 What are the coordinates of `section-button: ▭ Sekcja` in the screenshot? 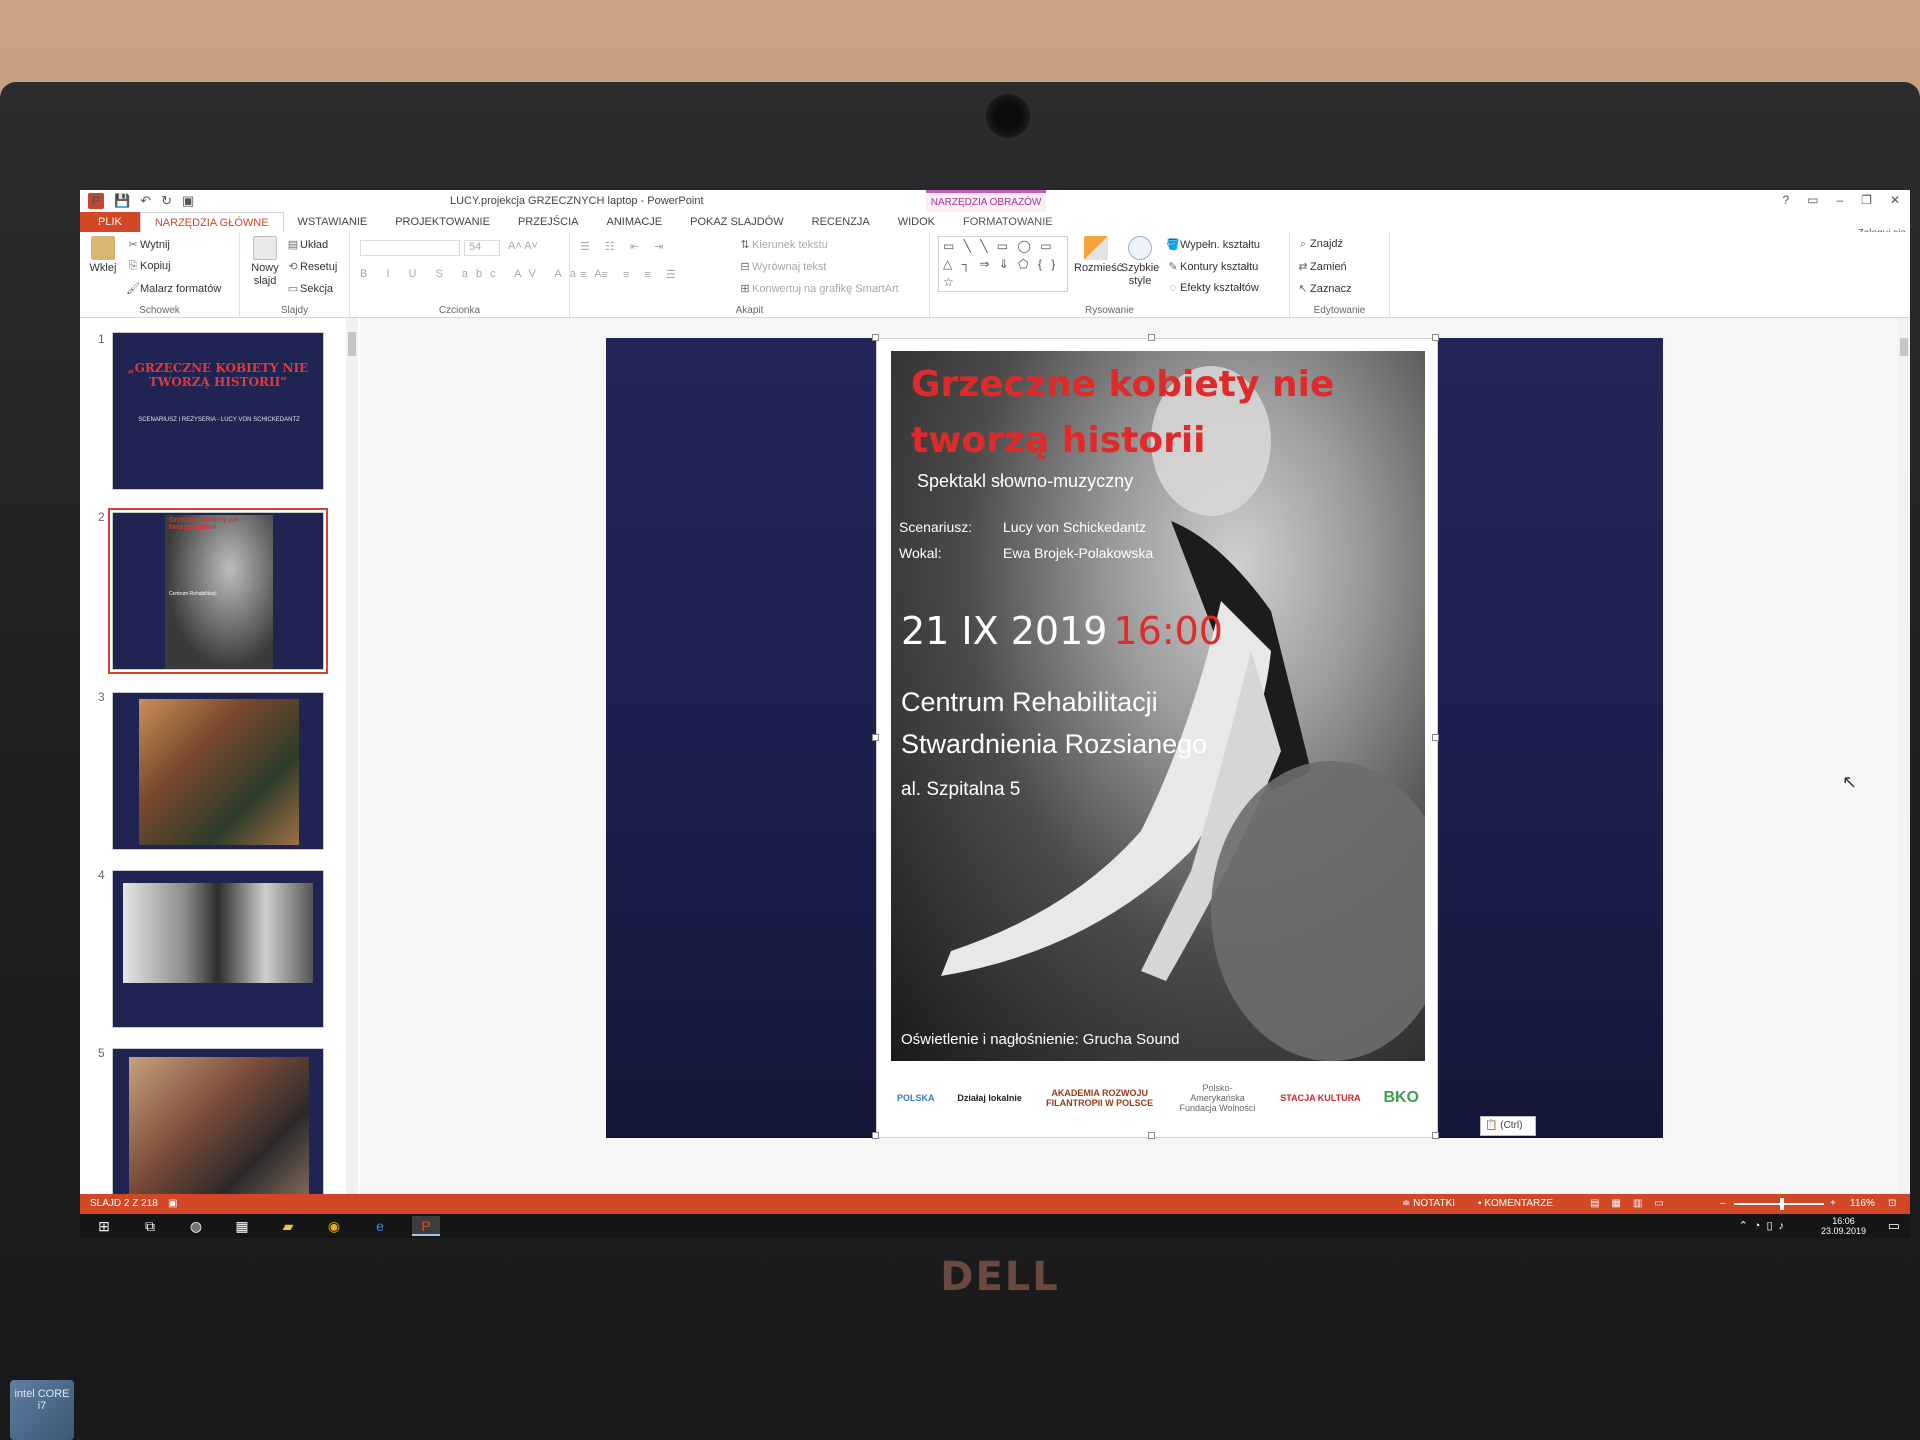 It's located at (309, 288).